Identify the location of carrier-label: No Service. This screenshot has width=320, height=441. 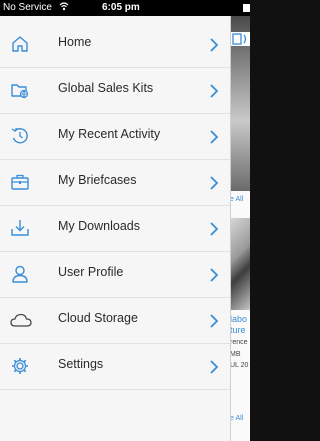
(27, 7).